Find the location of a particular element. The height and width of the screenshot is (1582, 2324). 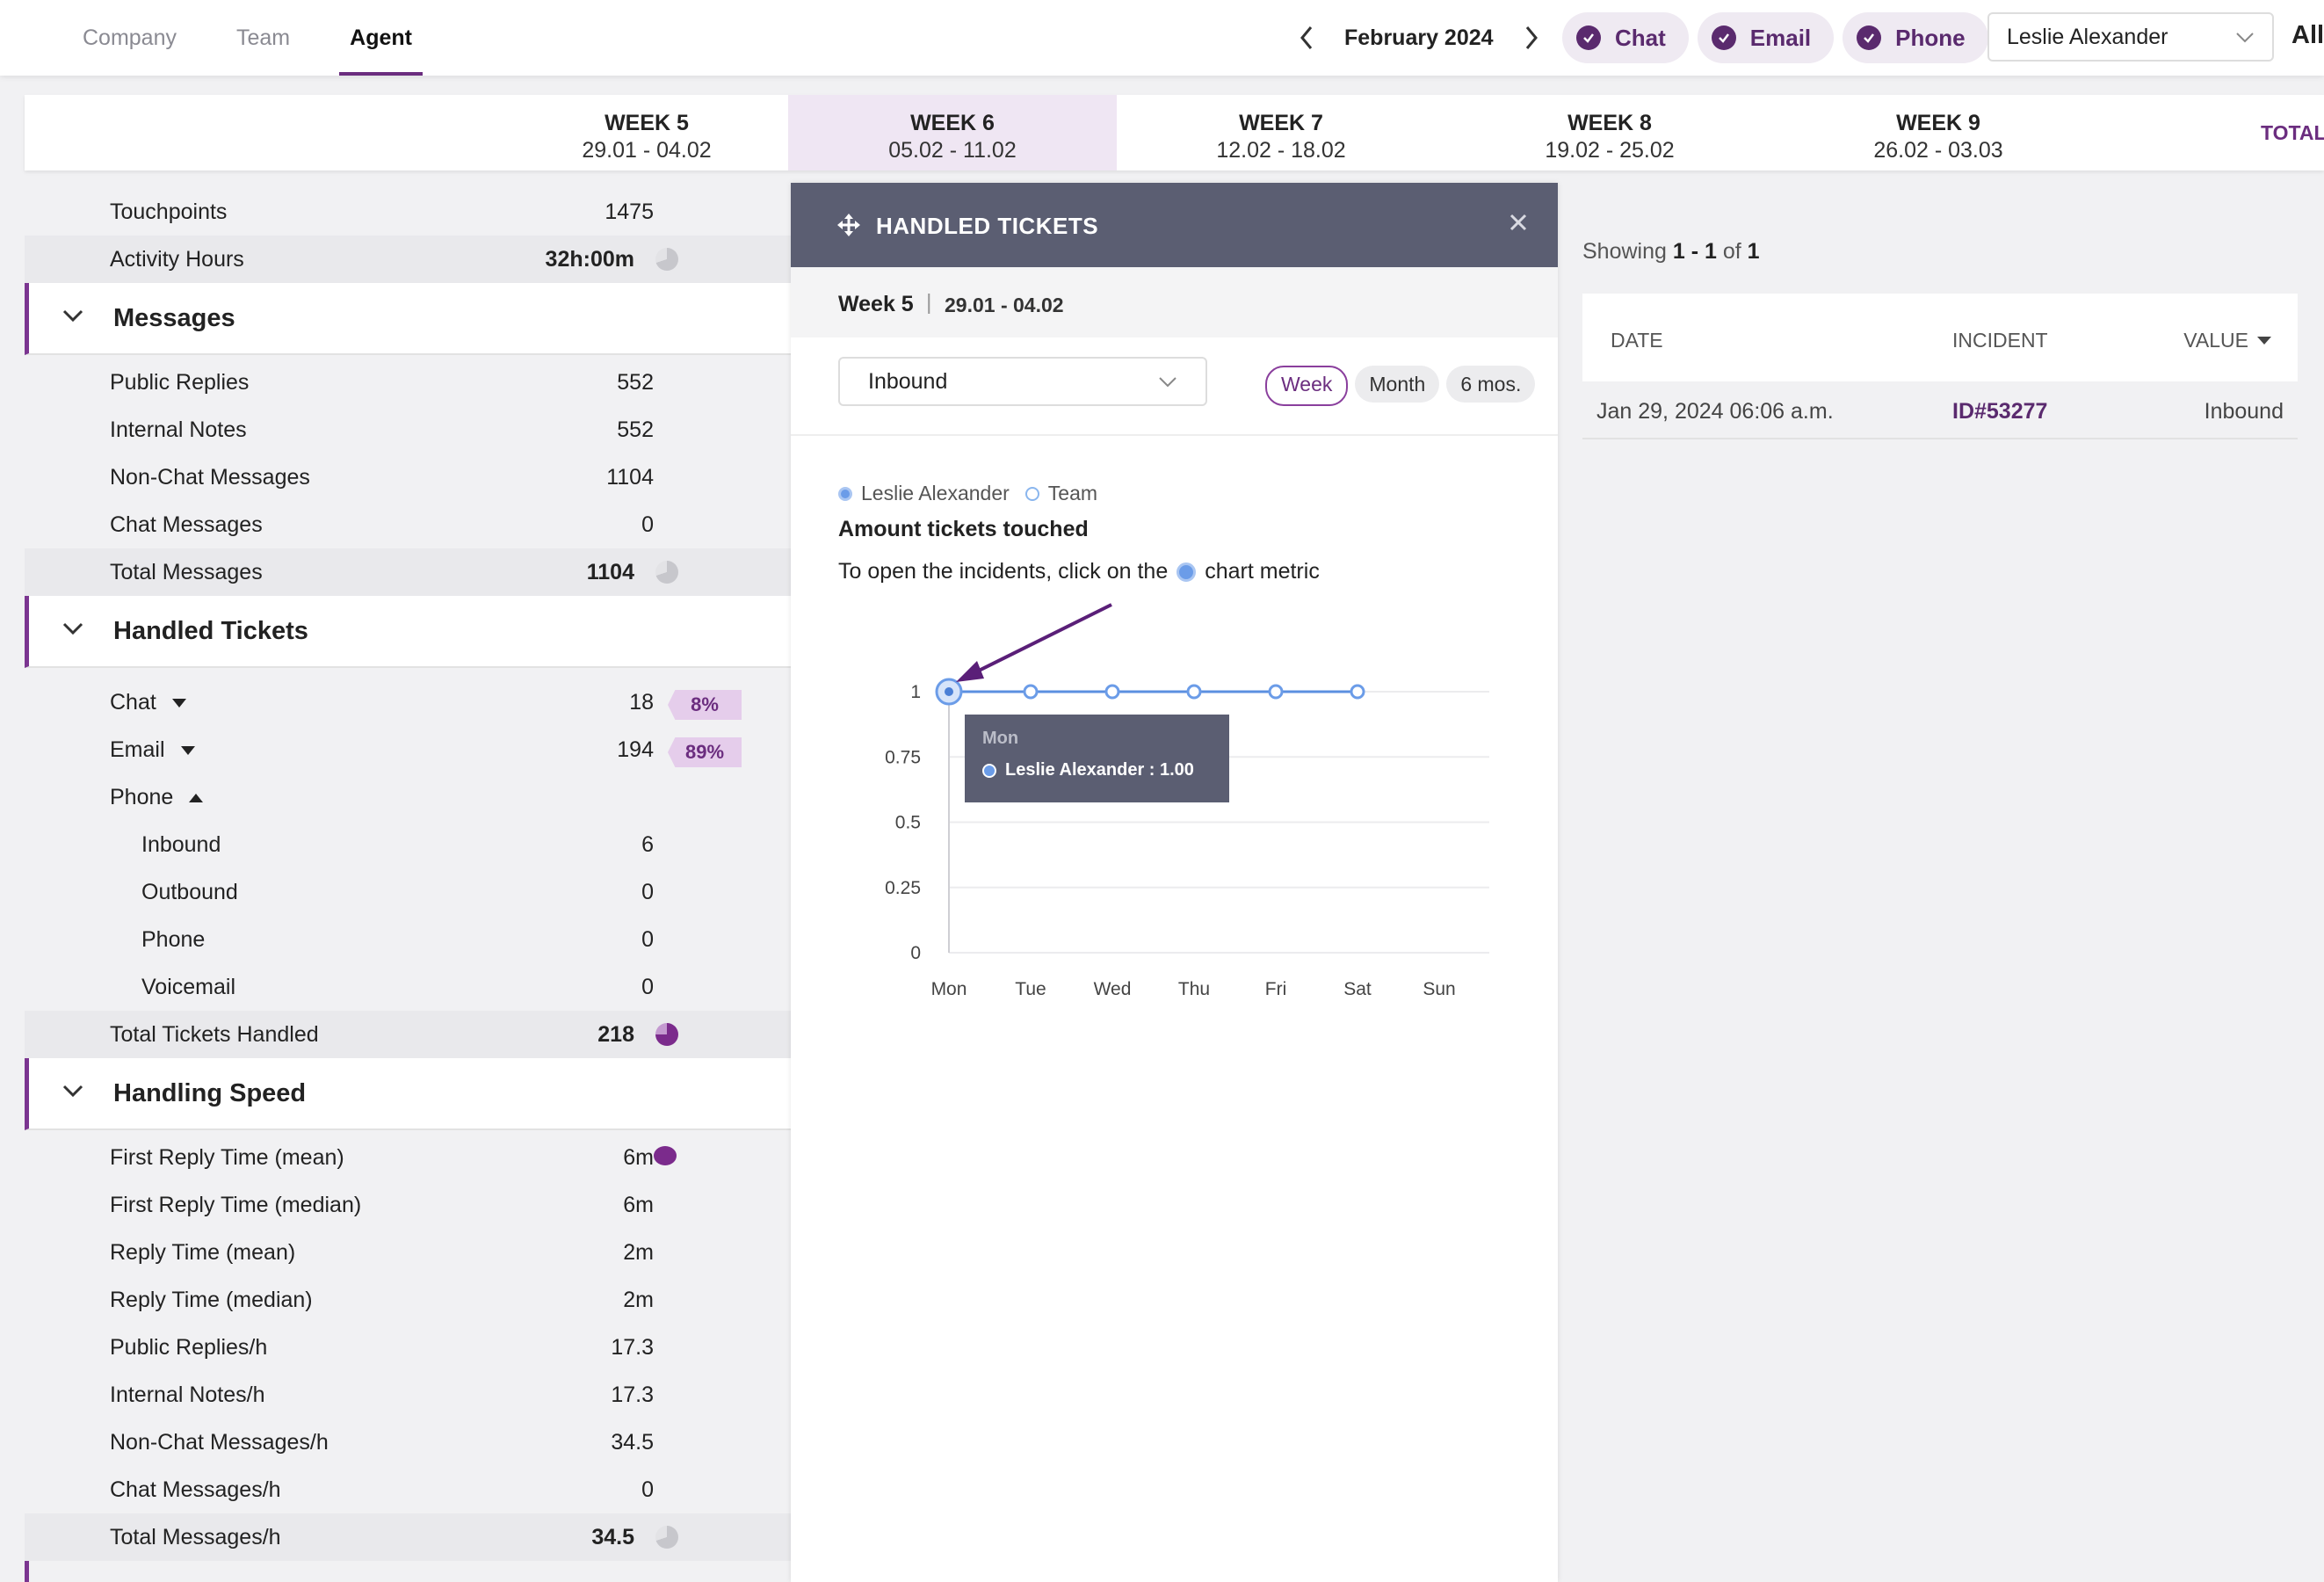

metric-value: 1475 is located at coordinates (629, 212).